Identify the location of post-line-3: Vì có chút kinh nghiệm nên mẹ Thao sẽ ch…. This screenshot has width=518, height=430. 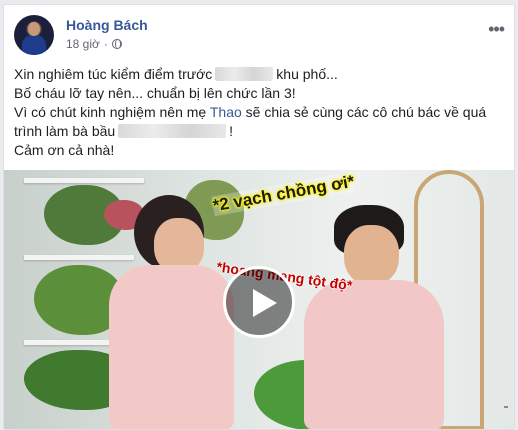
(259, 112).